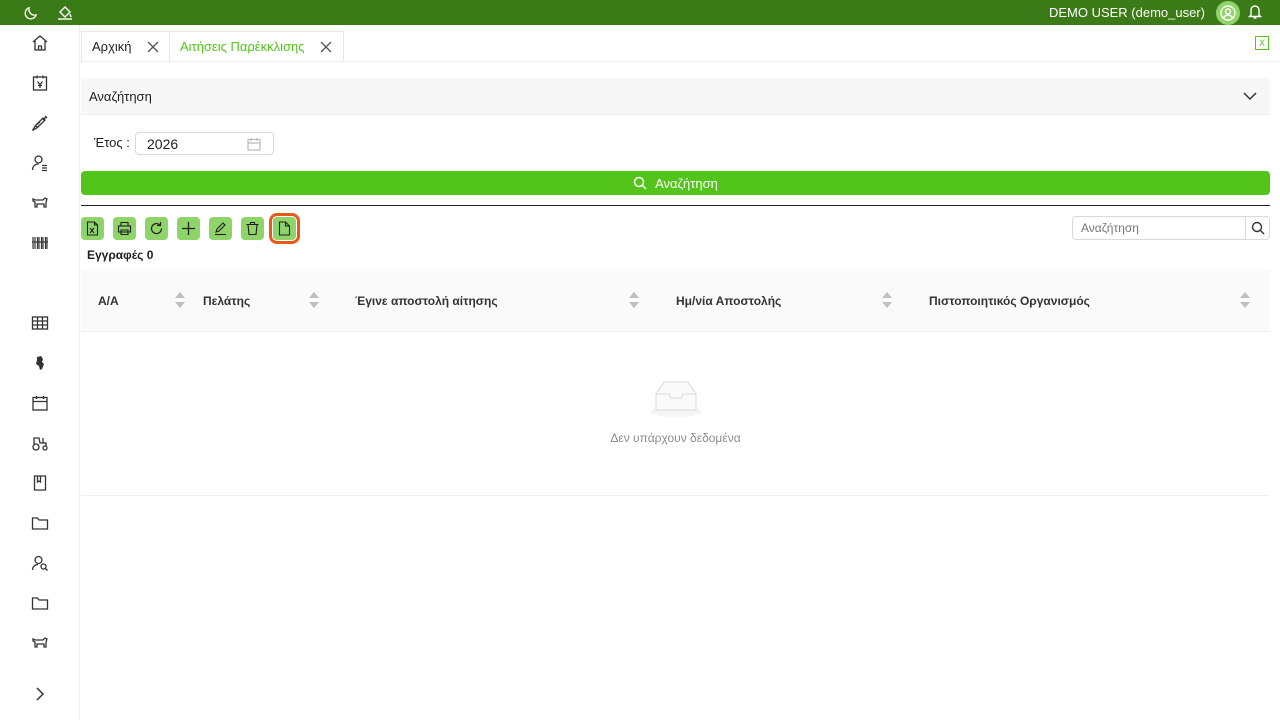 Image resolution: width=1280 pixels, height=720 pixels. I want to click on chevron-down-icon, so click(1250, 97).